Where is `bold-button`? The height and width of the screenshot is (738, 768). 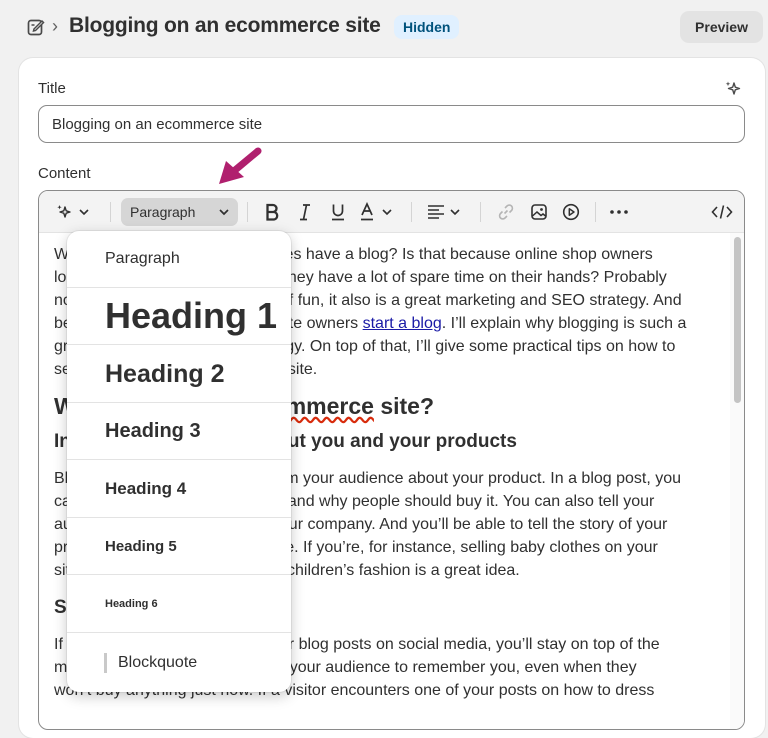 bold-button is located at coordinates (272, 212).